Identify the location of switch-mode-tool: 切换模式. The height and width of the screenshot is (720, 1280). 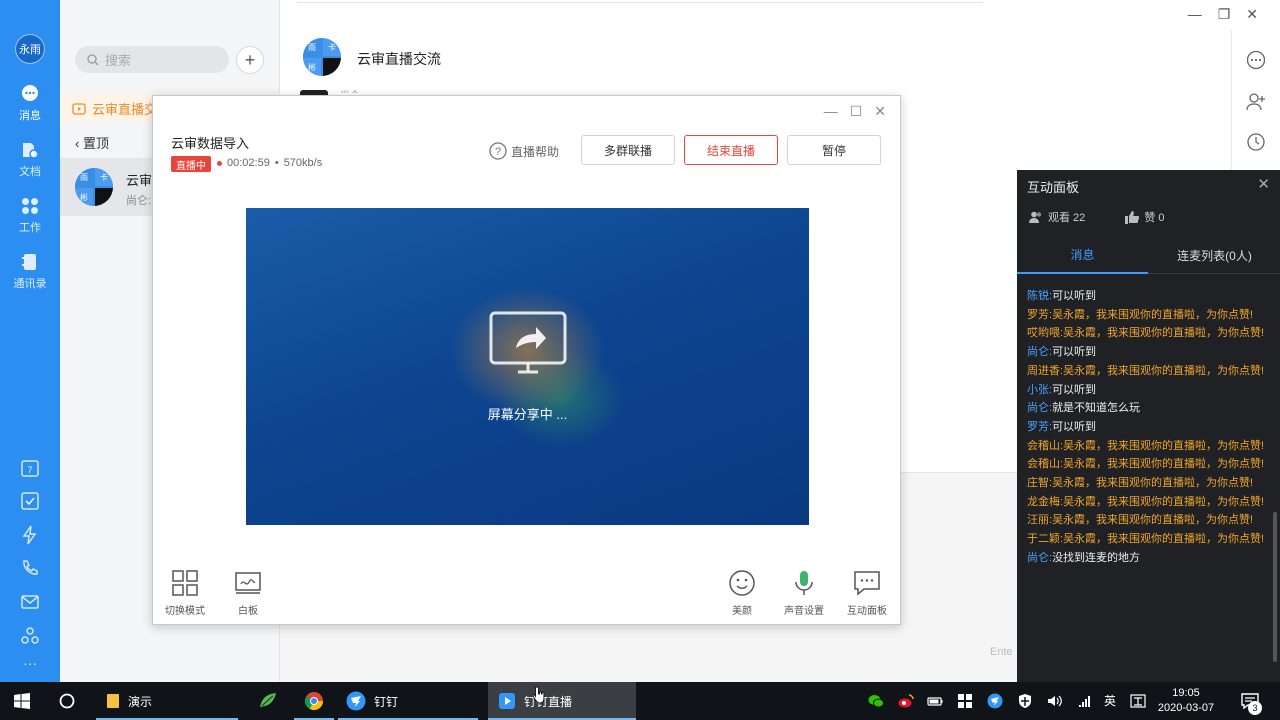
(185, 592).